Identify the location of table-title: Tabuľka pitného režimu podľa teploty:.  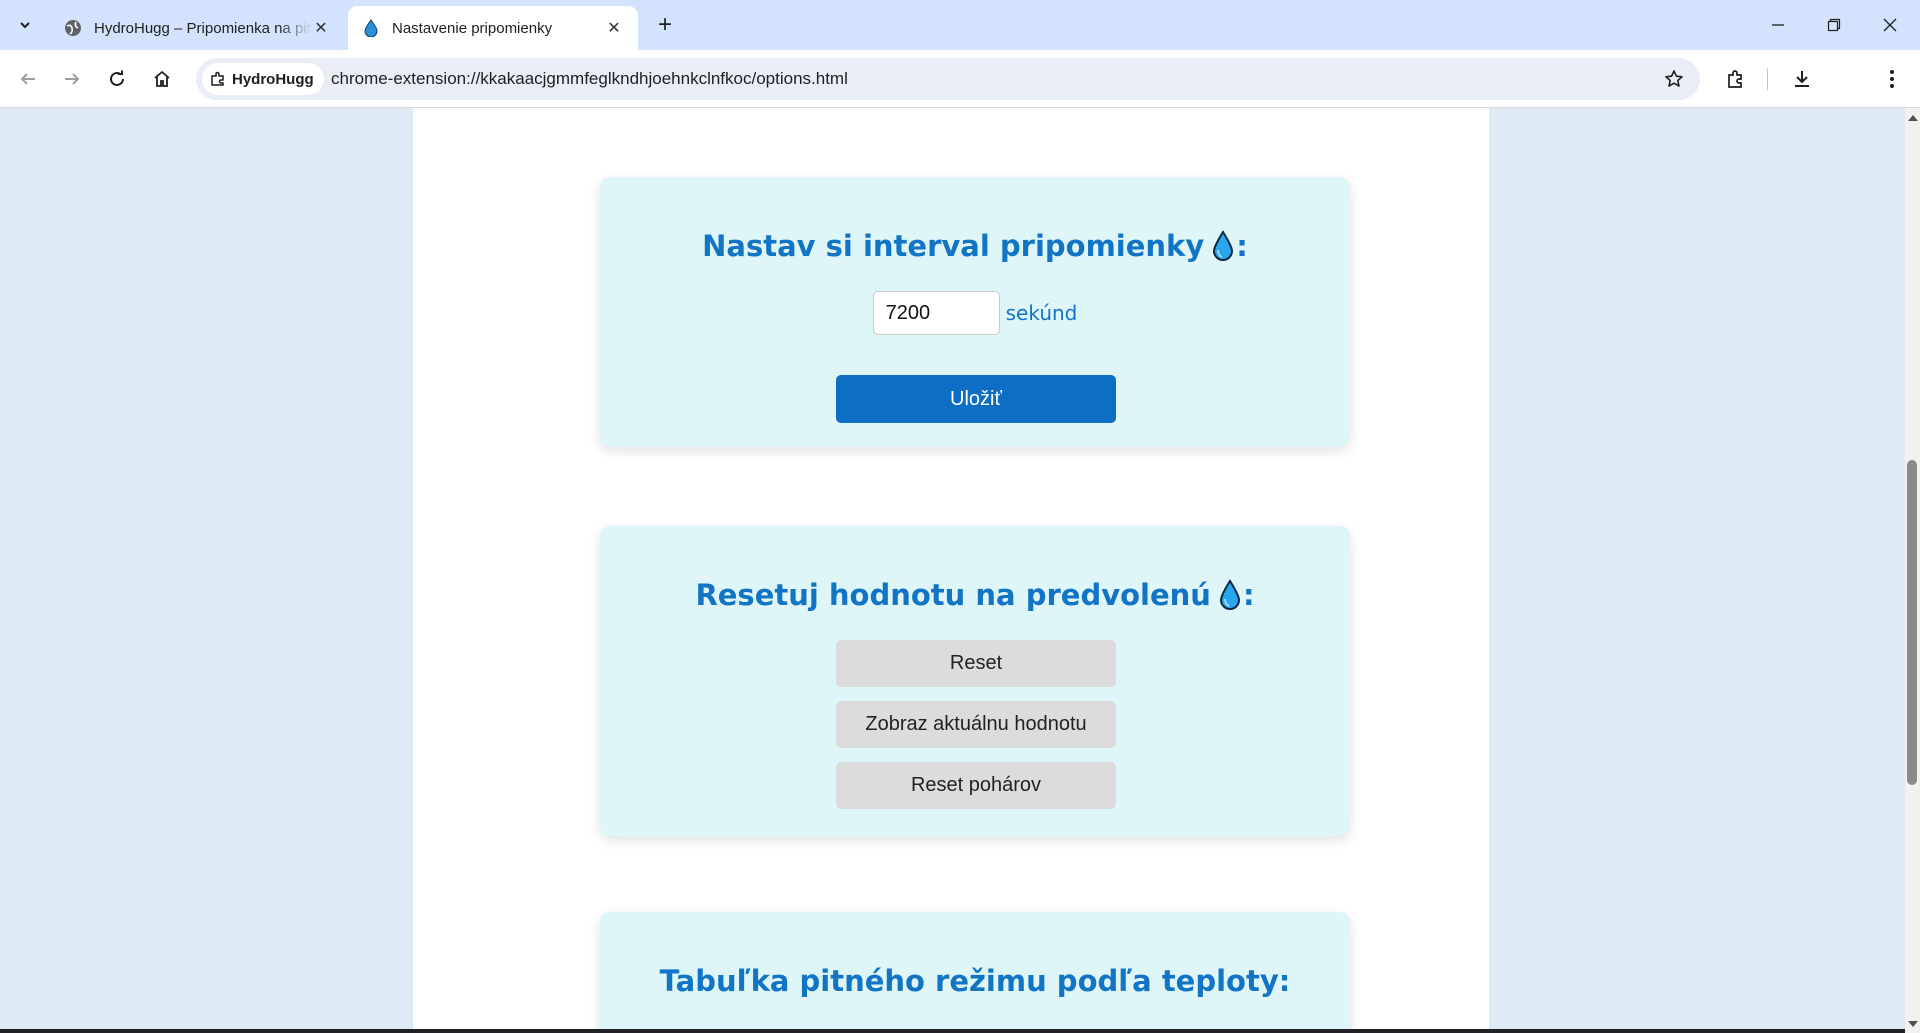
(975, 981).